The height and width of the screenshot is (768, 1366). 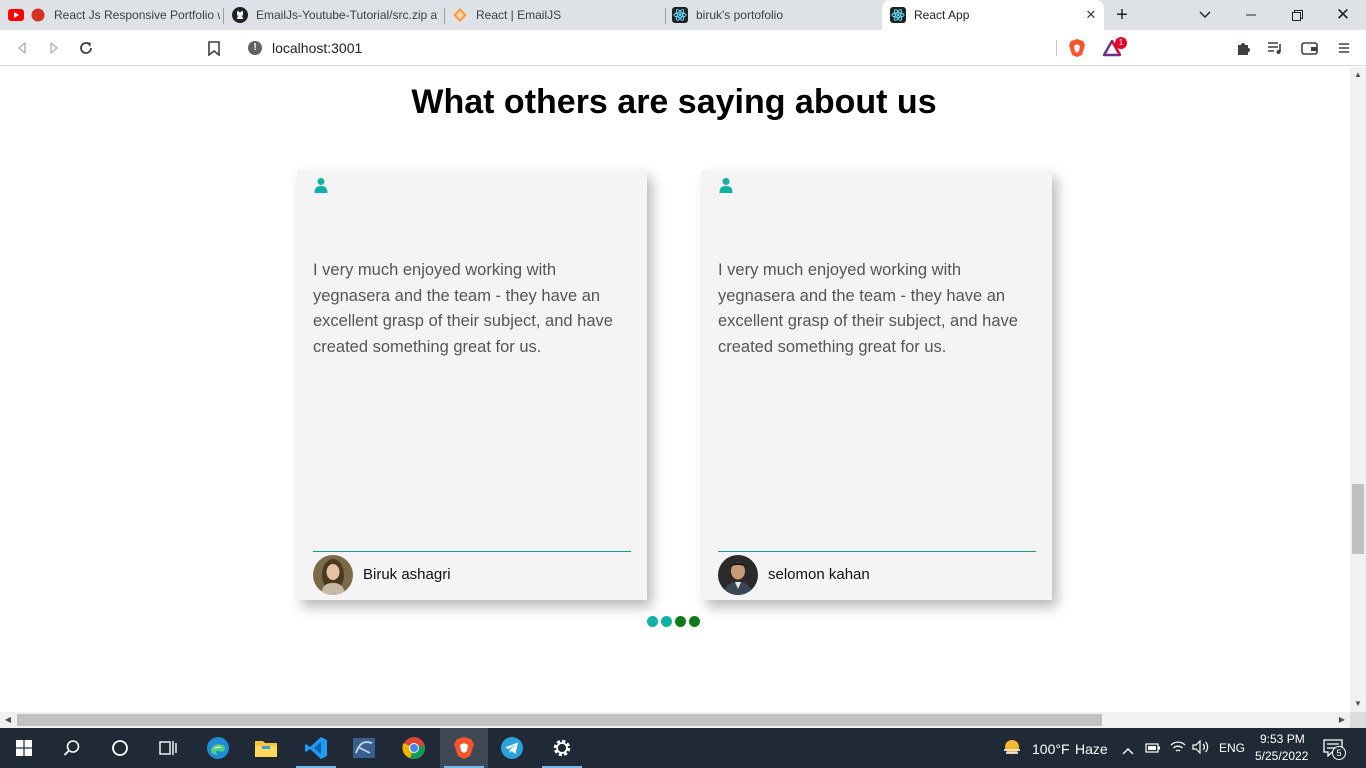 I want to click on scrollbar-corner, so click(x=1358, y=720).